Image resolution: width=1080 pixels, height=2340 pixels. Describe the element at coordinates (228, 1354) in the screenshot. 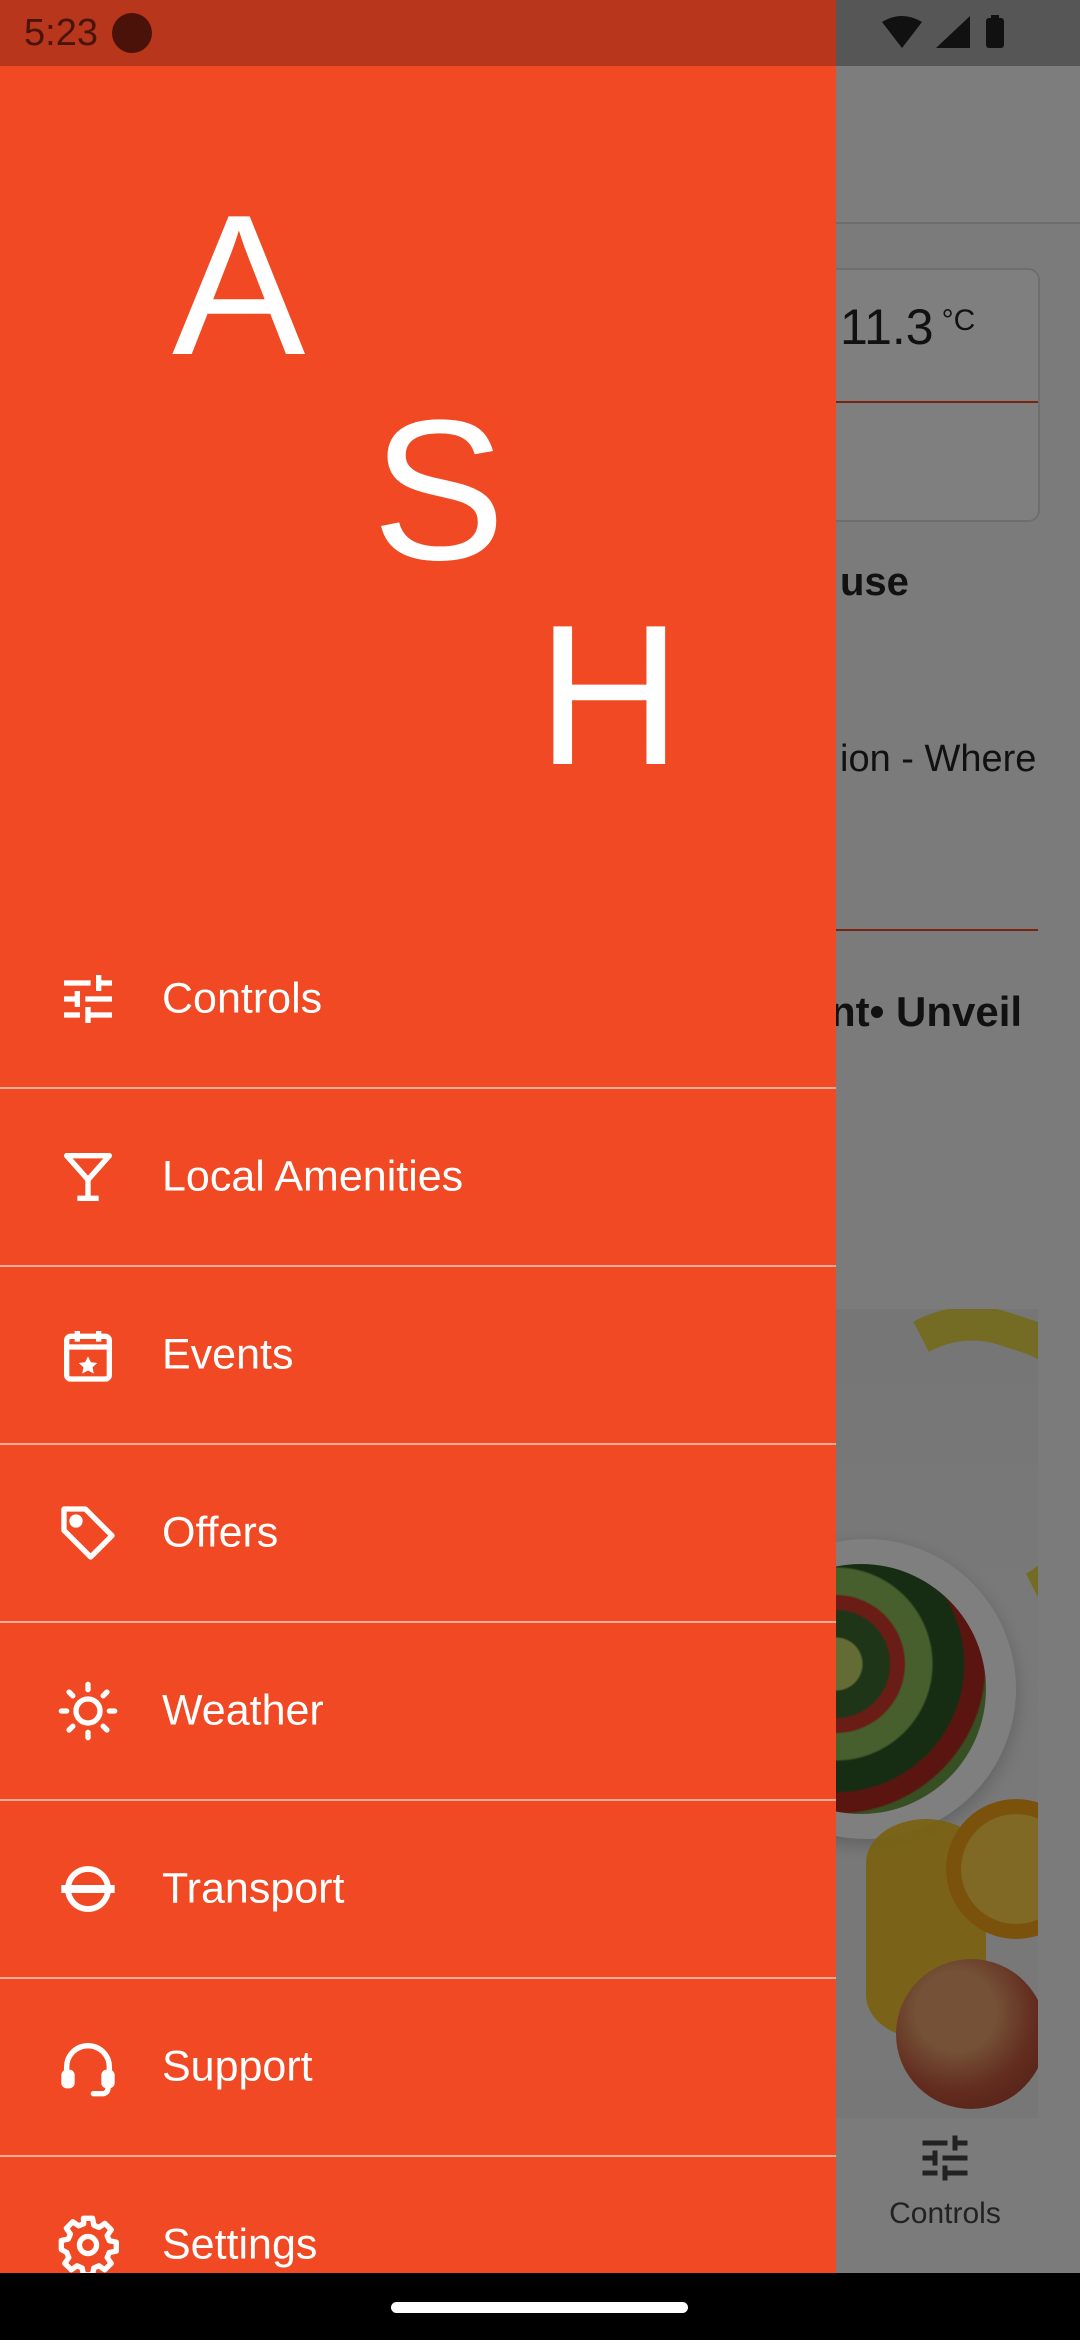

I see `menu-label: Events` at that location.